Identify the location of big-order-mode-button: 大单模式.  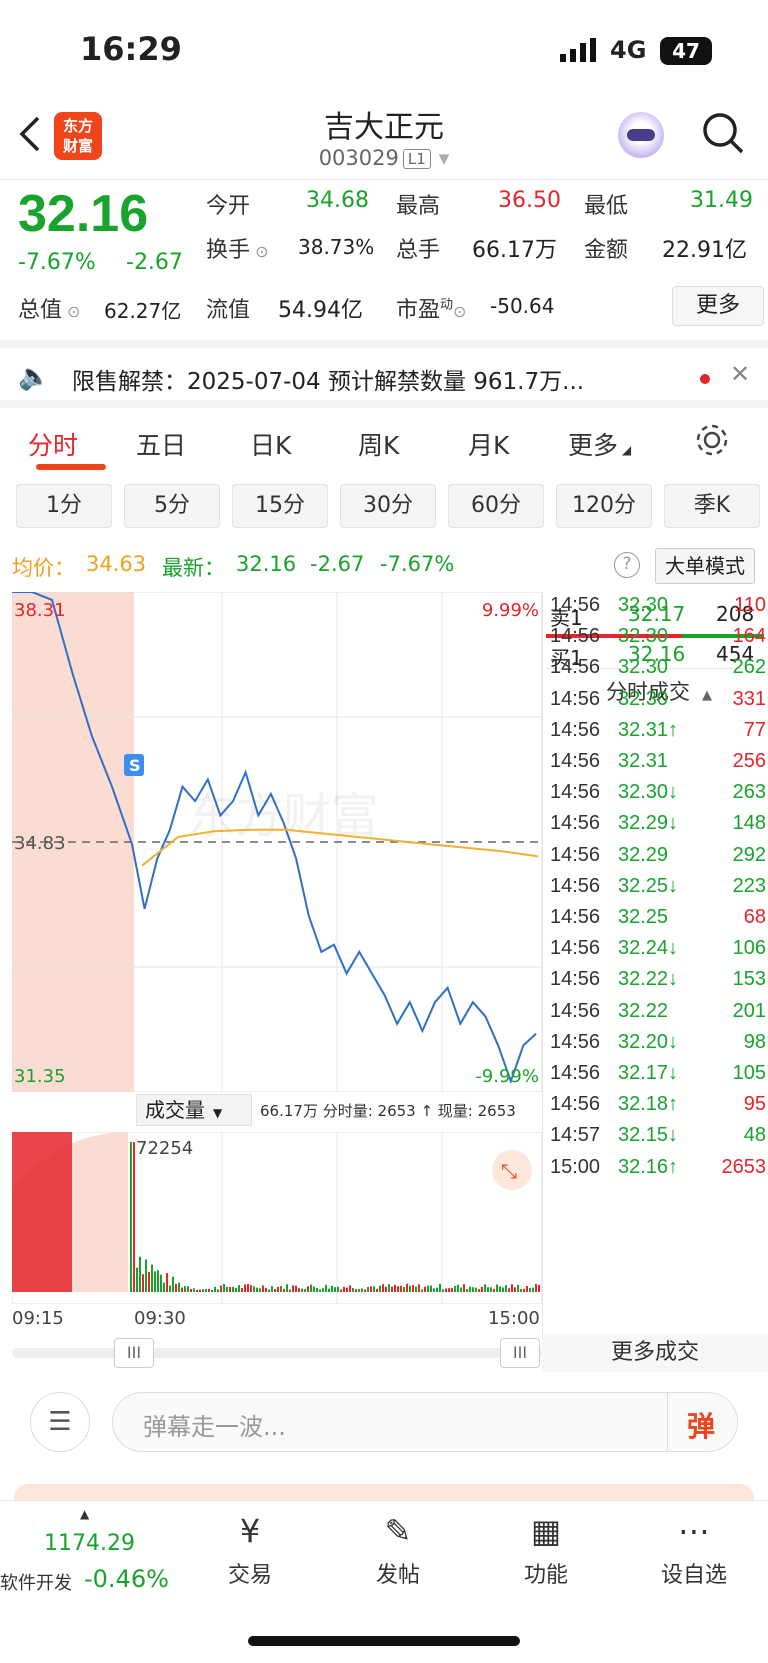
(705, 566).